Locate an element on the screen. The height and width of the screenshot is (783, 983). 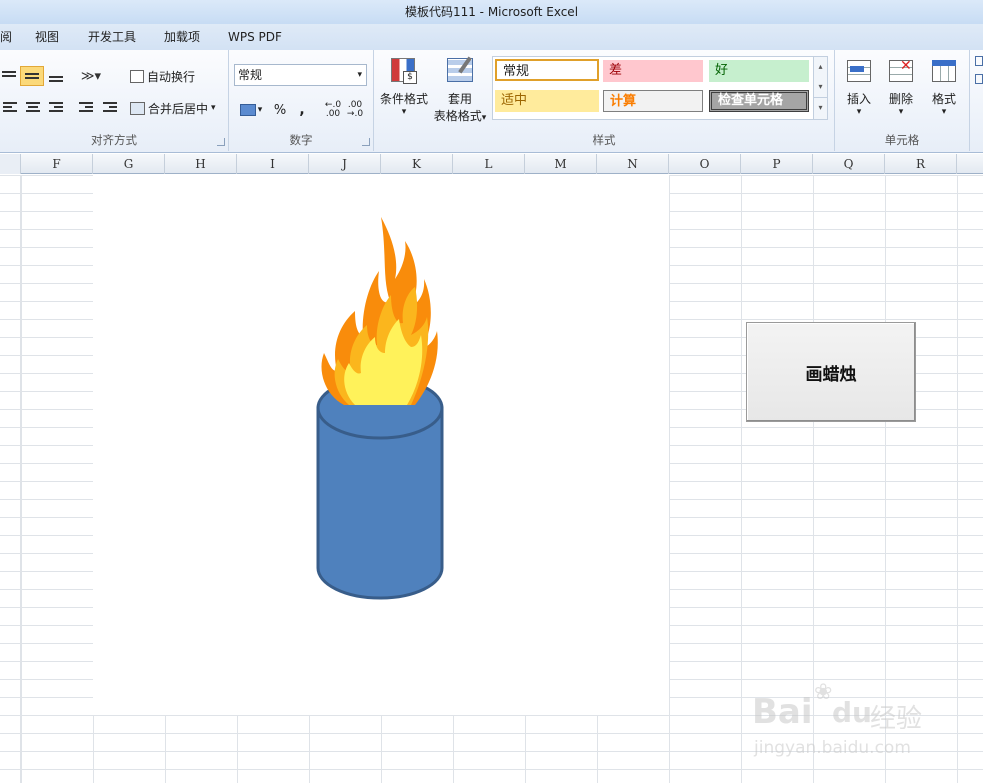
align-center-button is located at coordinates (33, 108).